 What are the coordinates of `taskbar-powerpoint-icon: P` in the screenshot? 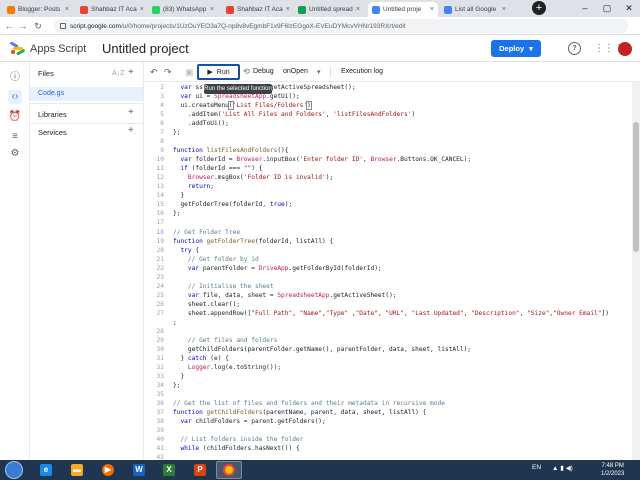 It's located at (200, 470).